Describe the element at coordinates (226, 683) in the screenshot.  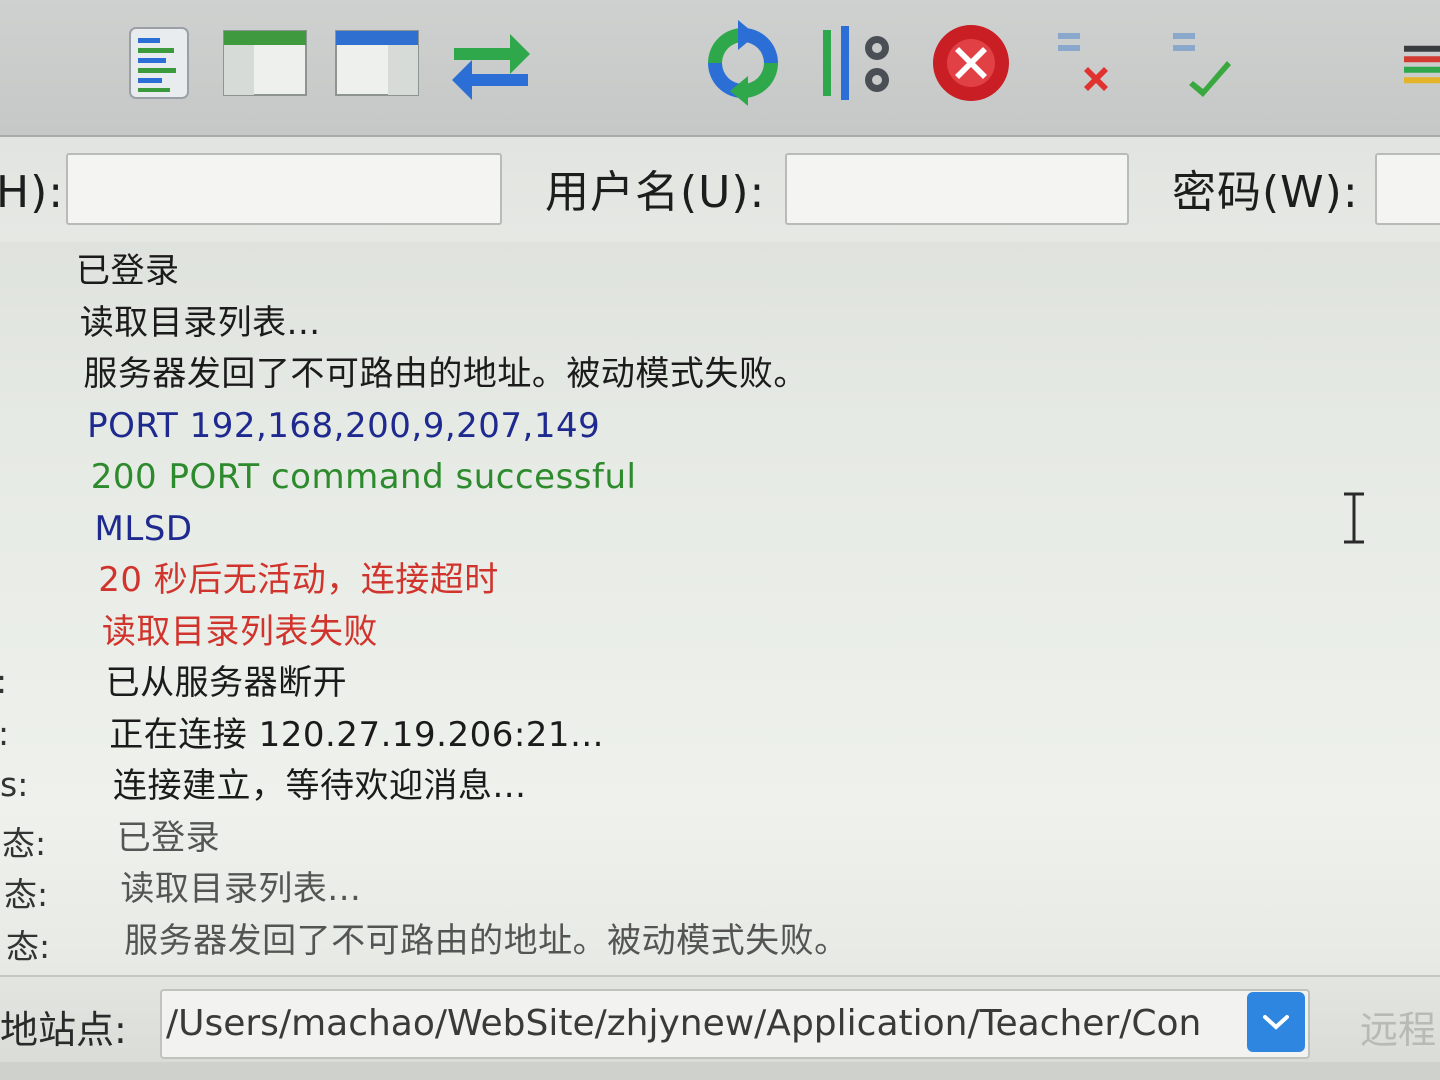
I see `log-row-message: 已从服务器断开` at that location.